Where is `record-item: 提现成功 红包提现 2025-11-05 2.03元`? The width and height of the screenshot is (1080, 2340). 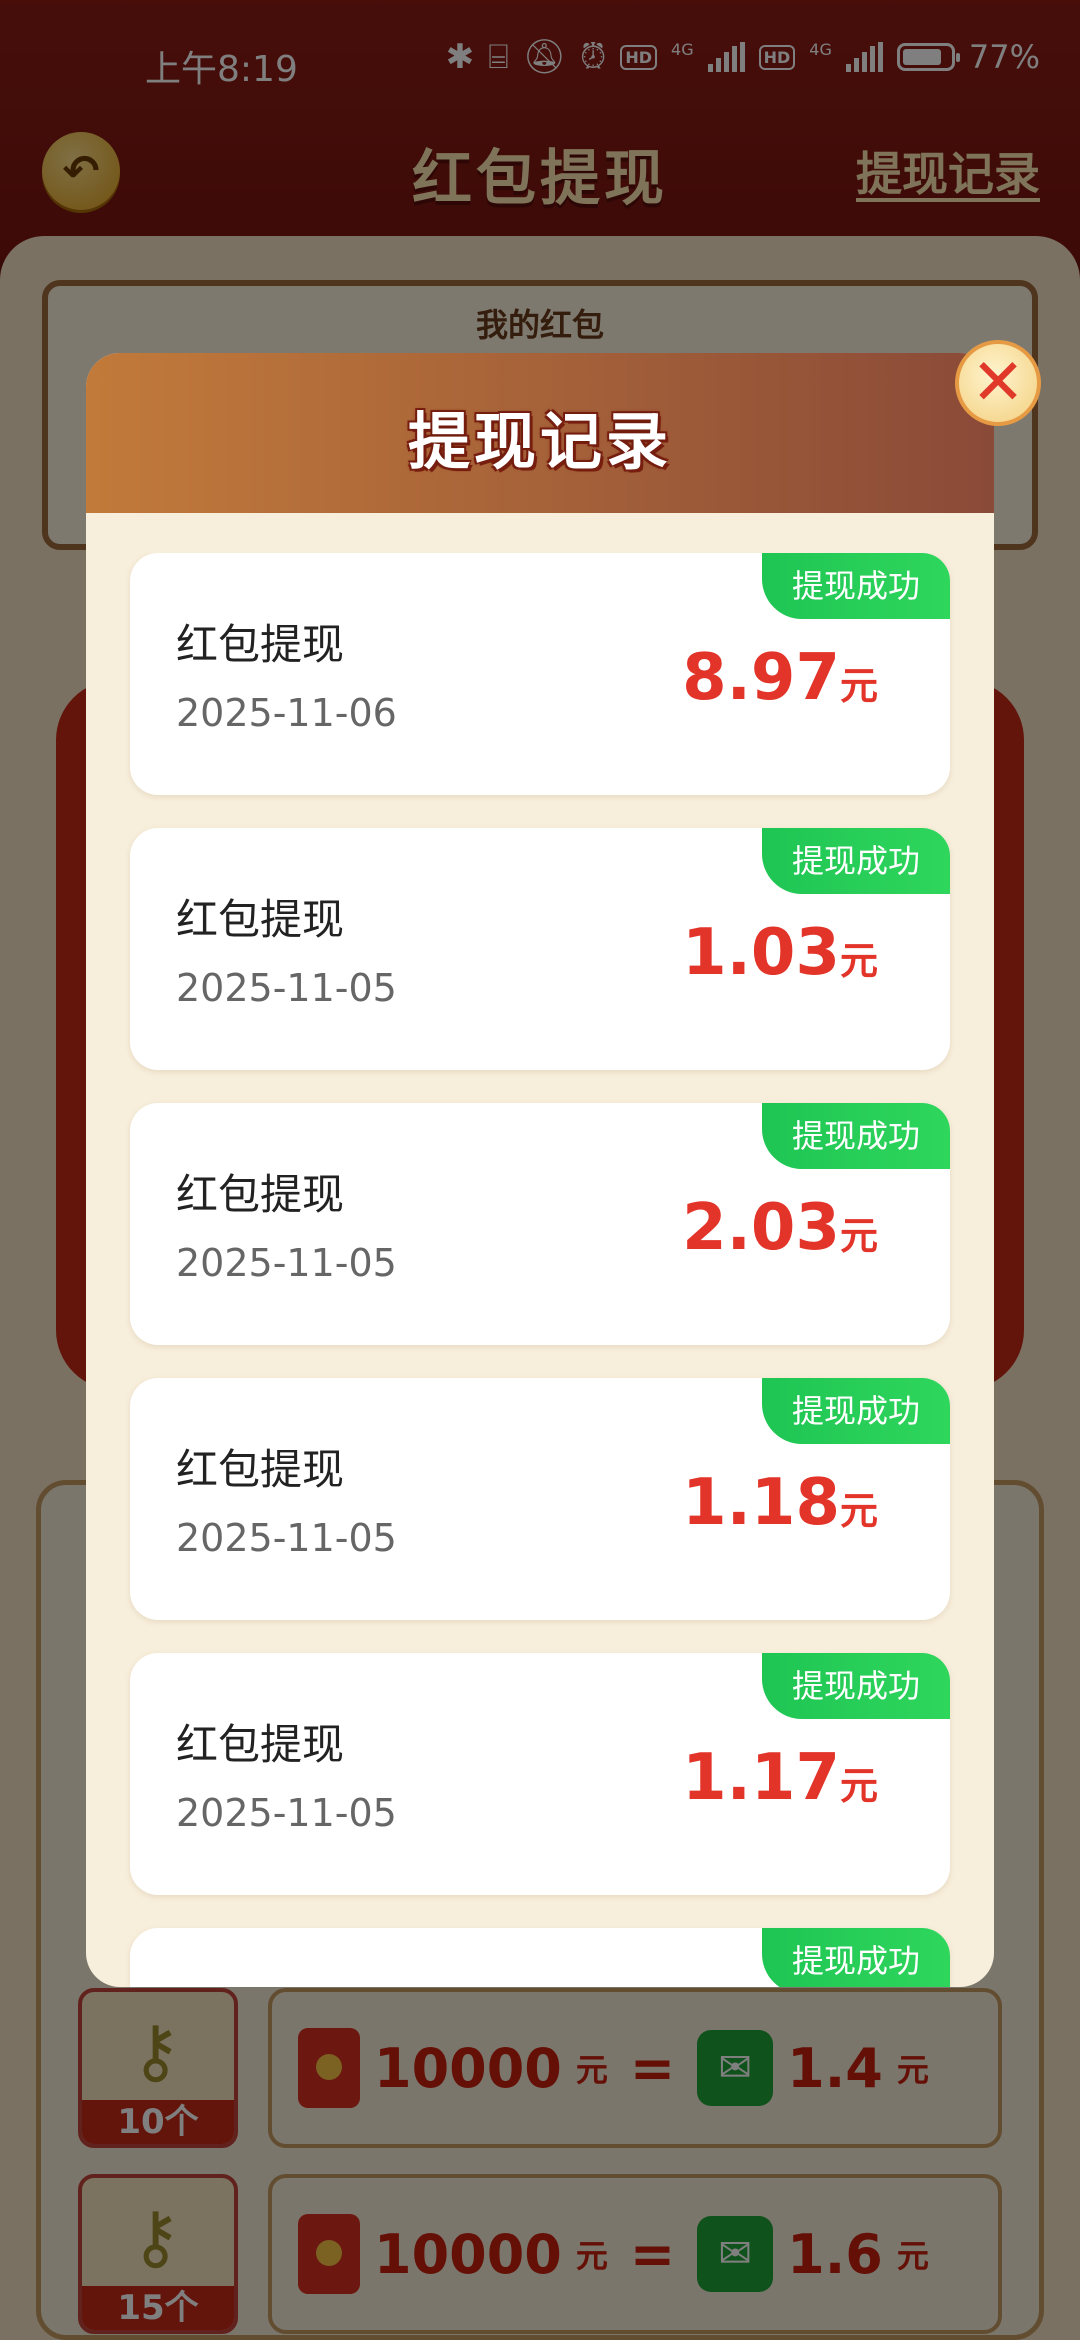
record-item: 提现成功 红包提现 2025-11-05 2.03元 is located at coordinates (540, 1224).